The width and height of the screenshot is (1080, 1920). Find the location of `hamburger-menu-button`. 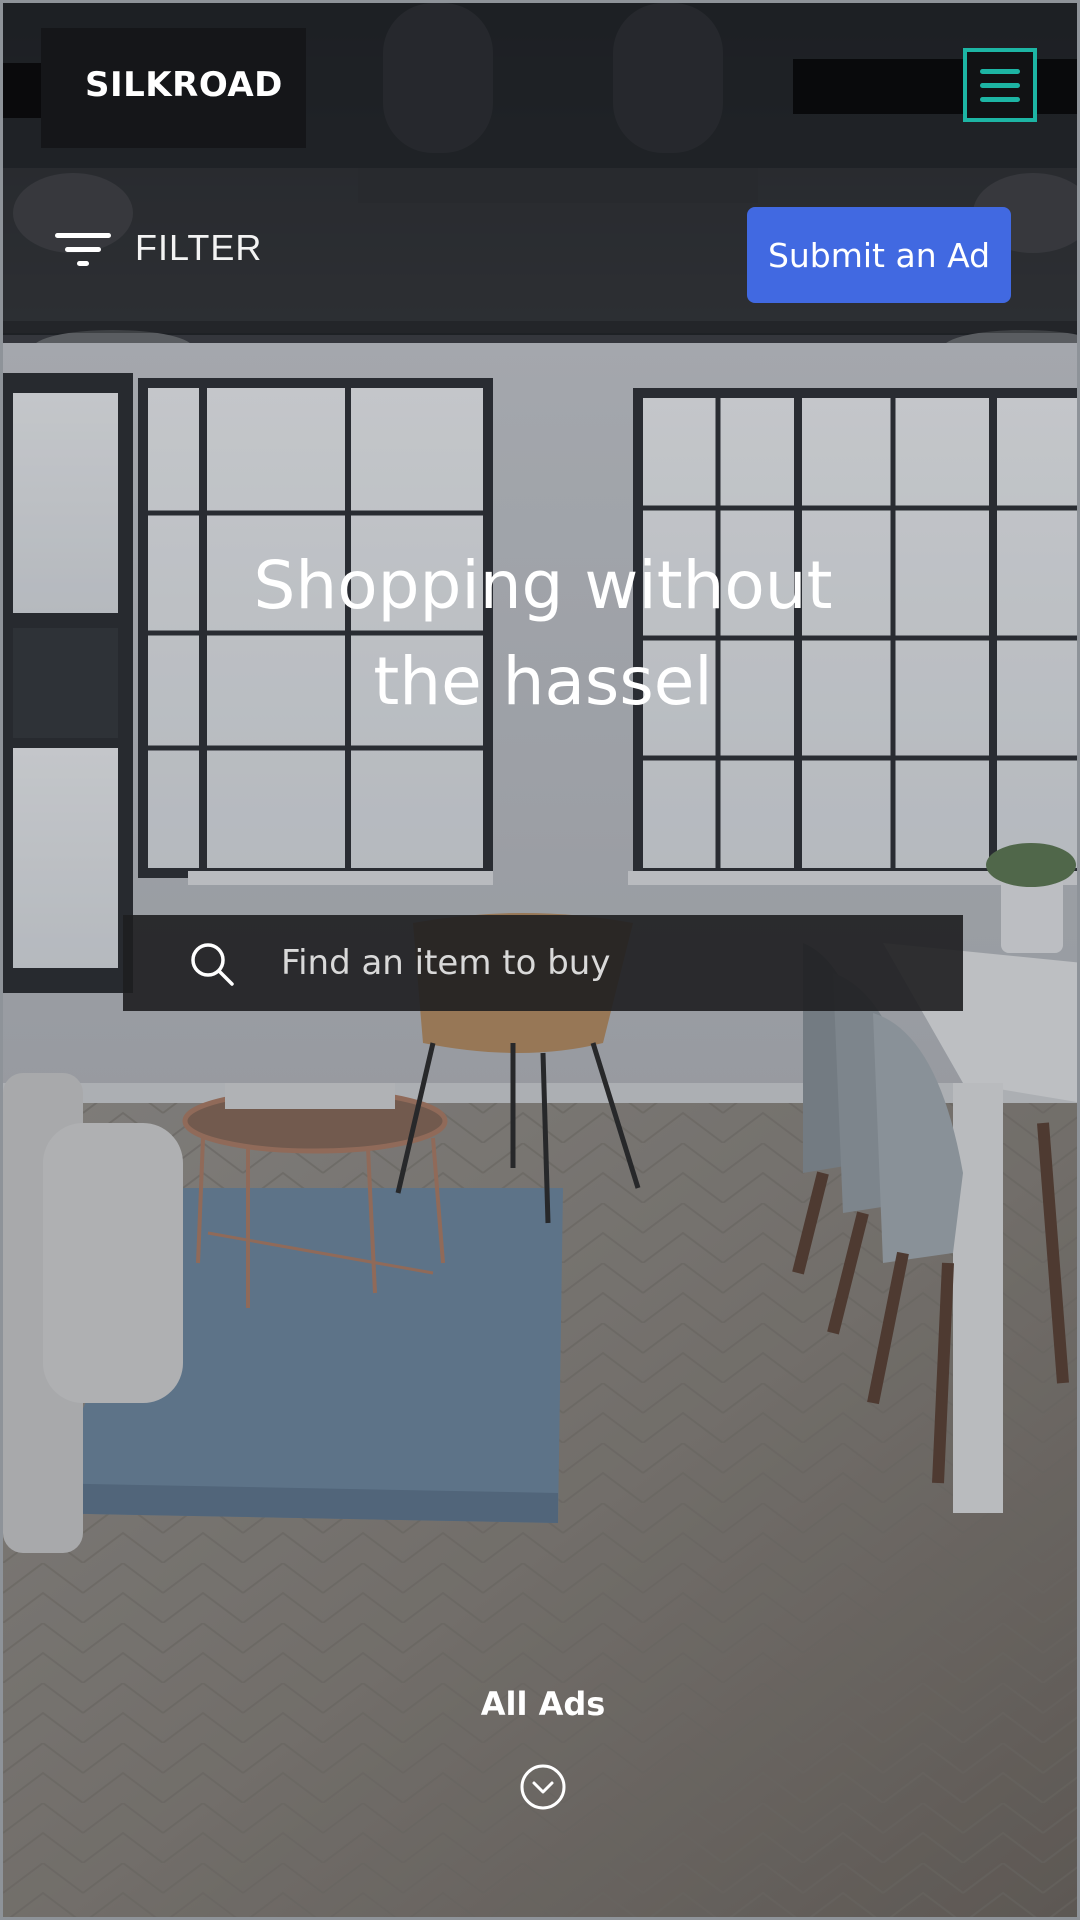

hamburger-menu-button is located at coordinates (1000, 85).